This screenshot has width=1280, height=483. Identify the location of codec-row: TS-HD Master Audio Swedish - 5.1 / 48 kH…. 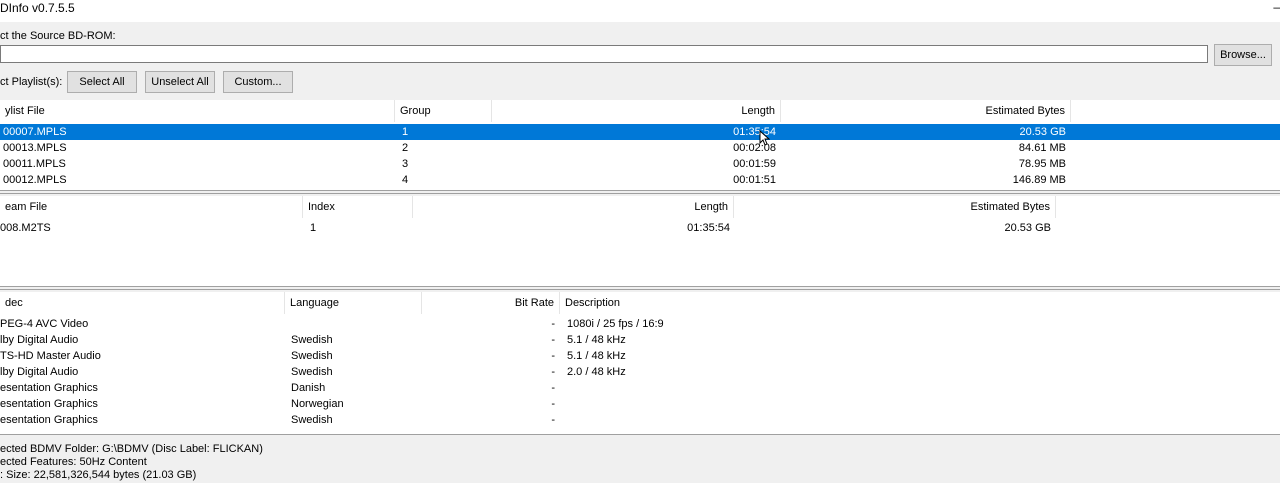
(640, 356).